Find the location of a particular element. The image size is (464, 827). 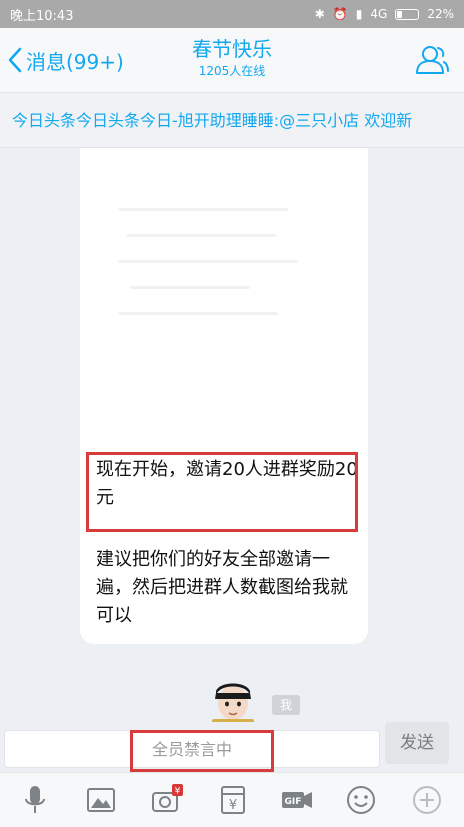

image-icon is located at coordinates (101, 800).